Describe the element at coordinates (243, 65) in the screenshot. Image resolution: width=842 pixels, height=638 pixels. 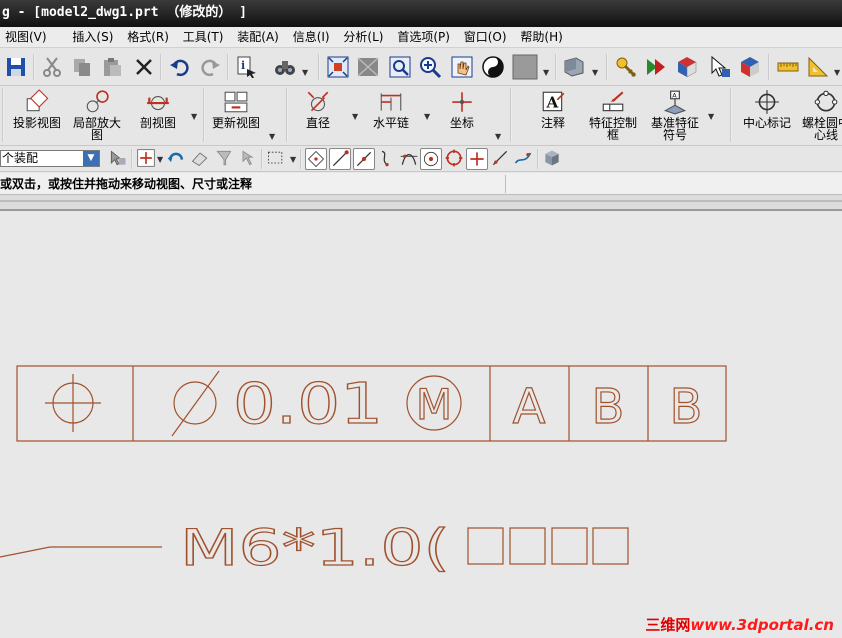
I see `svg-text: i` at that location.